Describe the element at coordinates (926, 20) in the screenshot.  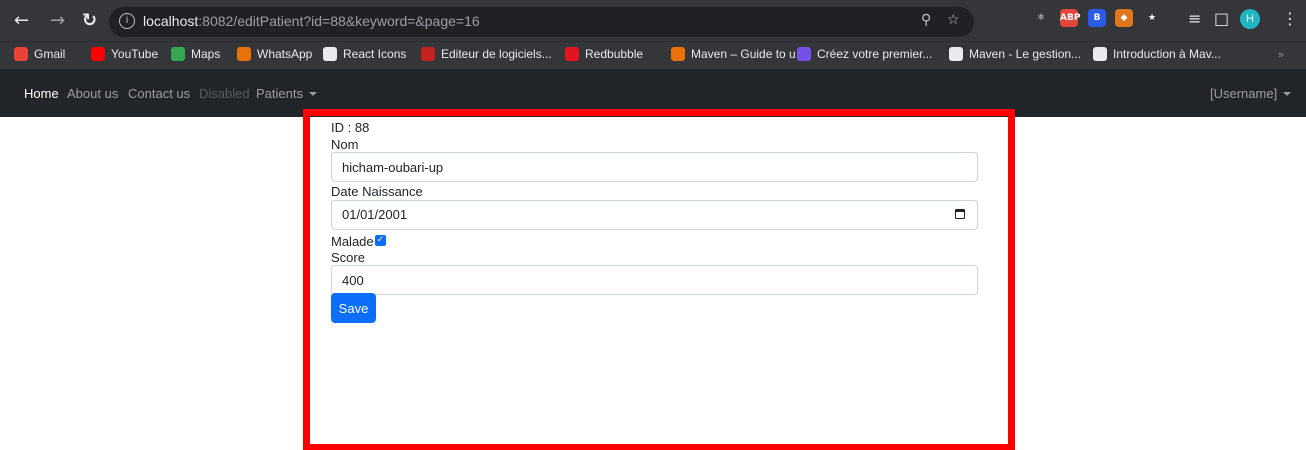
I see `zoom-icon: ⚲` at that location.